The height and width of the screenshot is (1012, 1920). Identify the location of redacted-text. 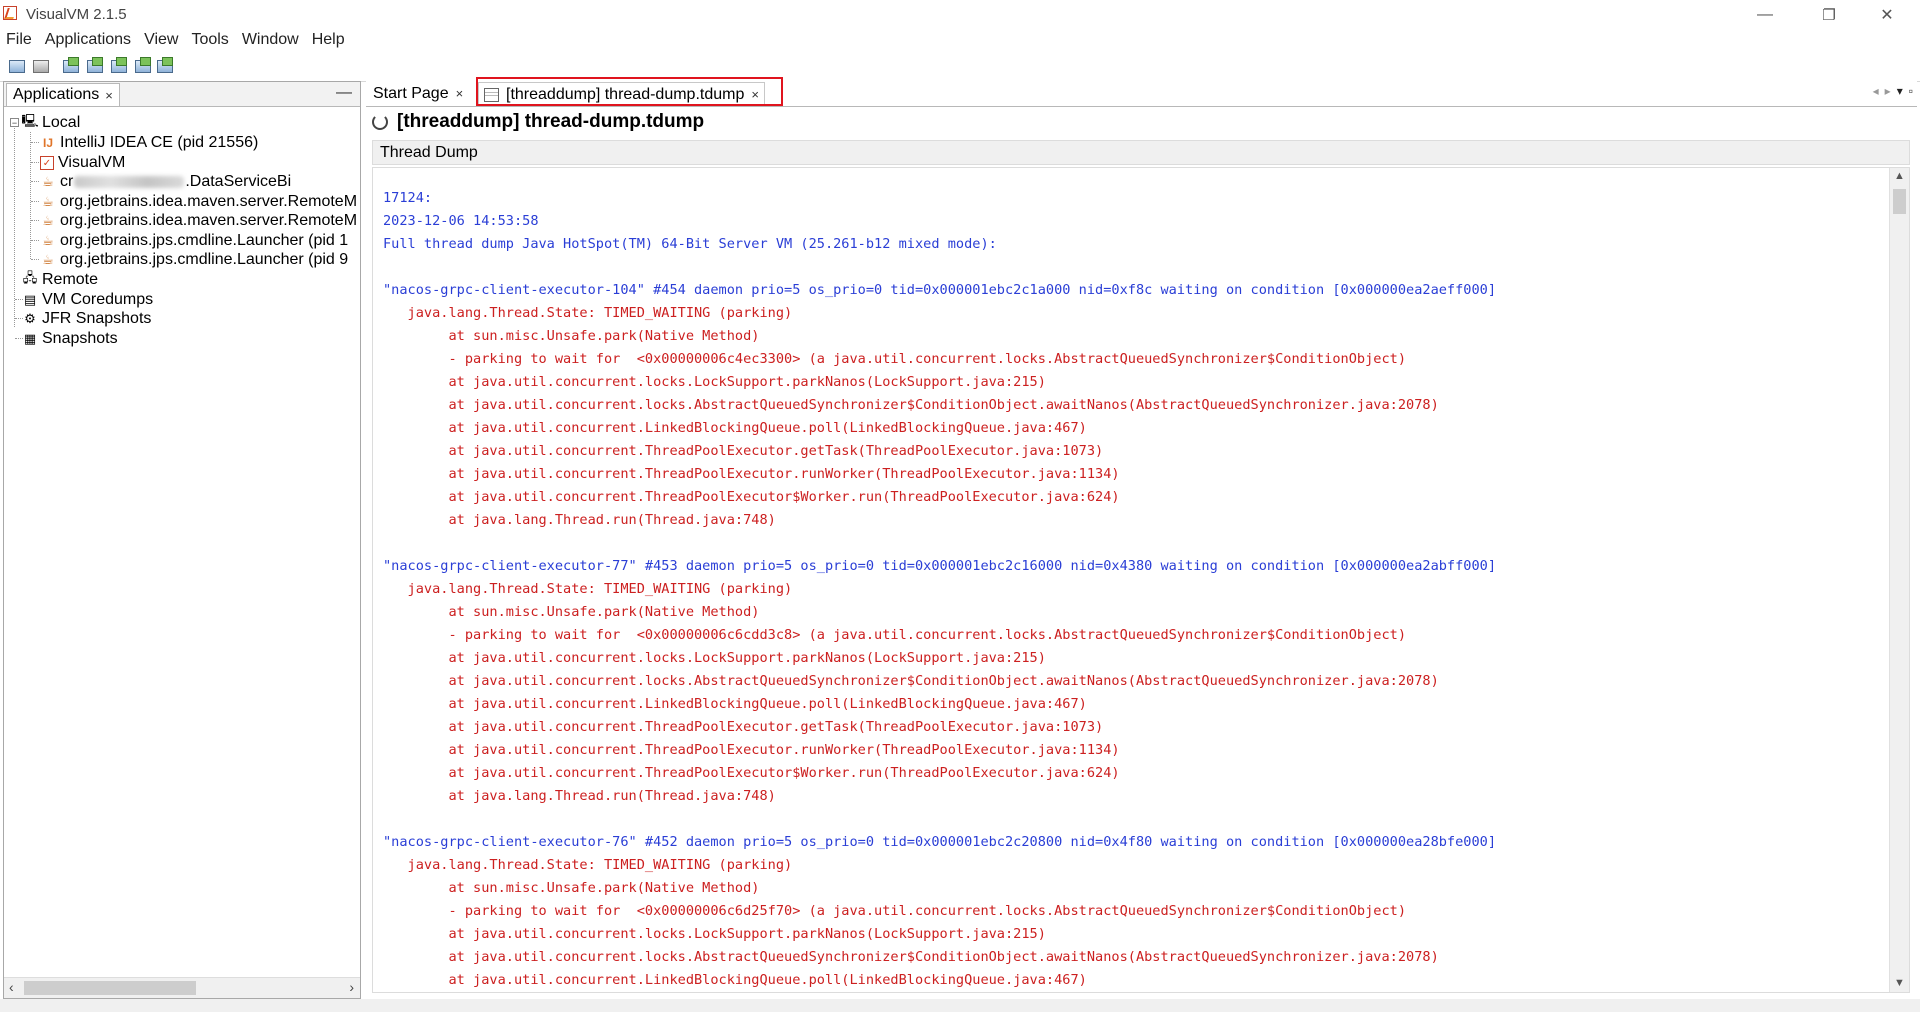
(129, 182).